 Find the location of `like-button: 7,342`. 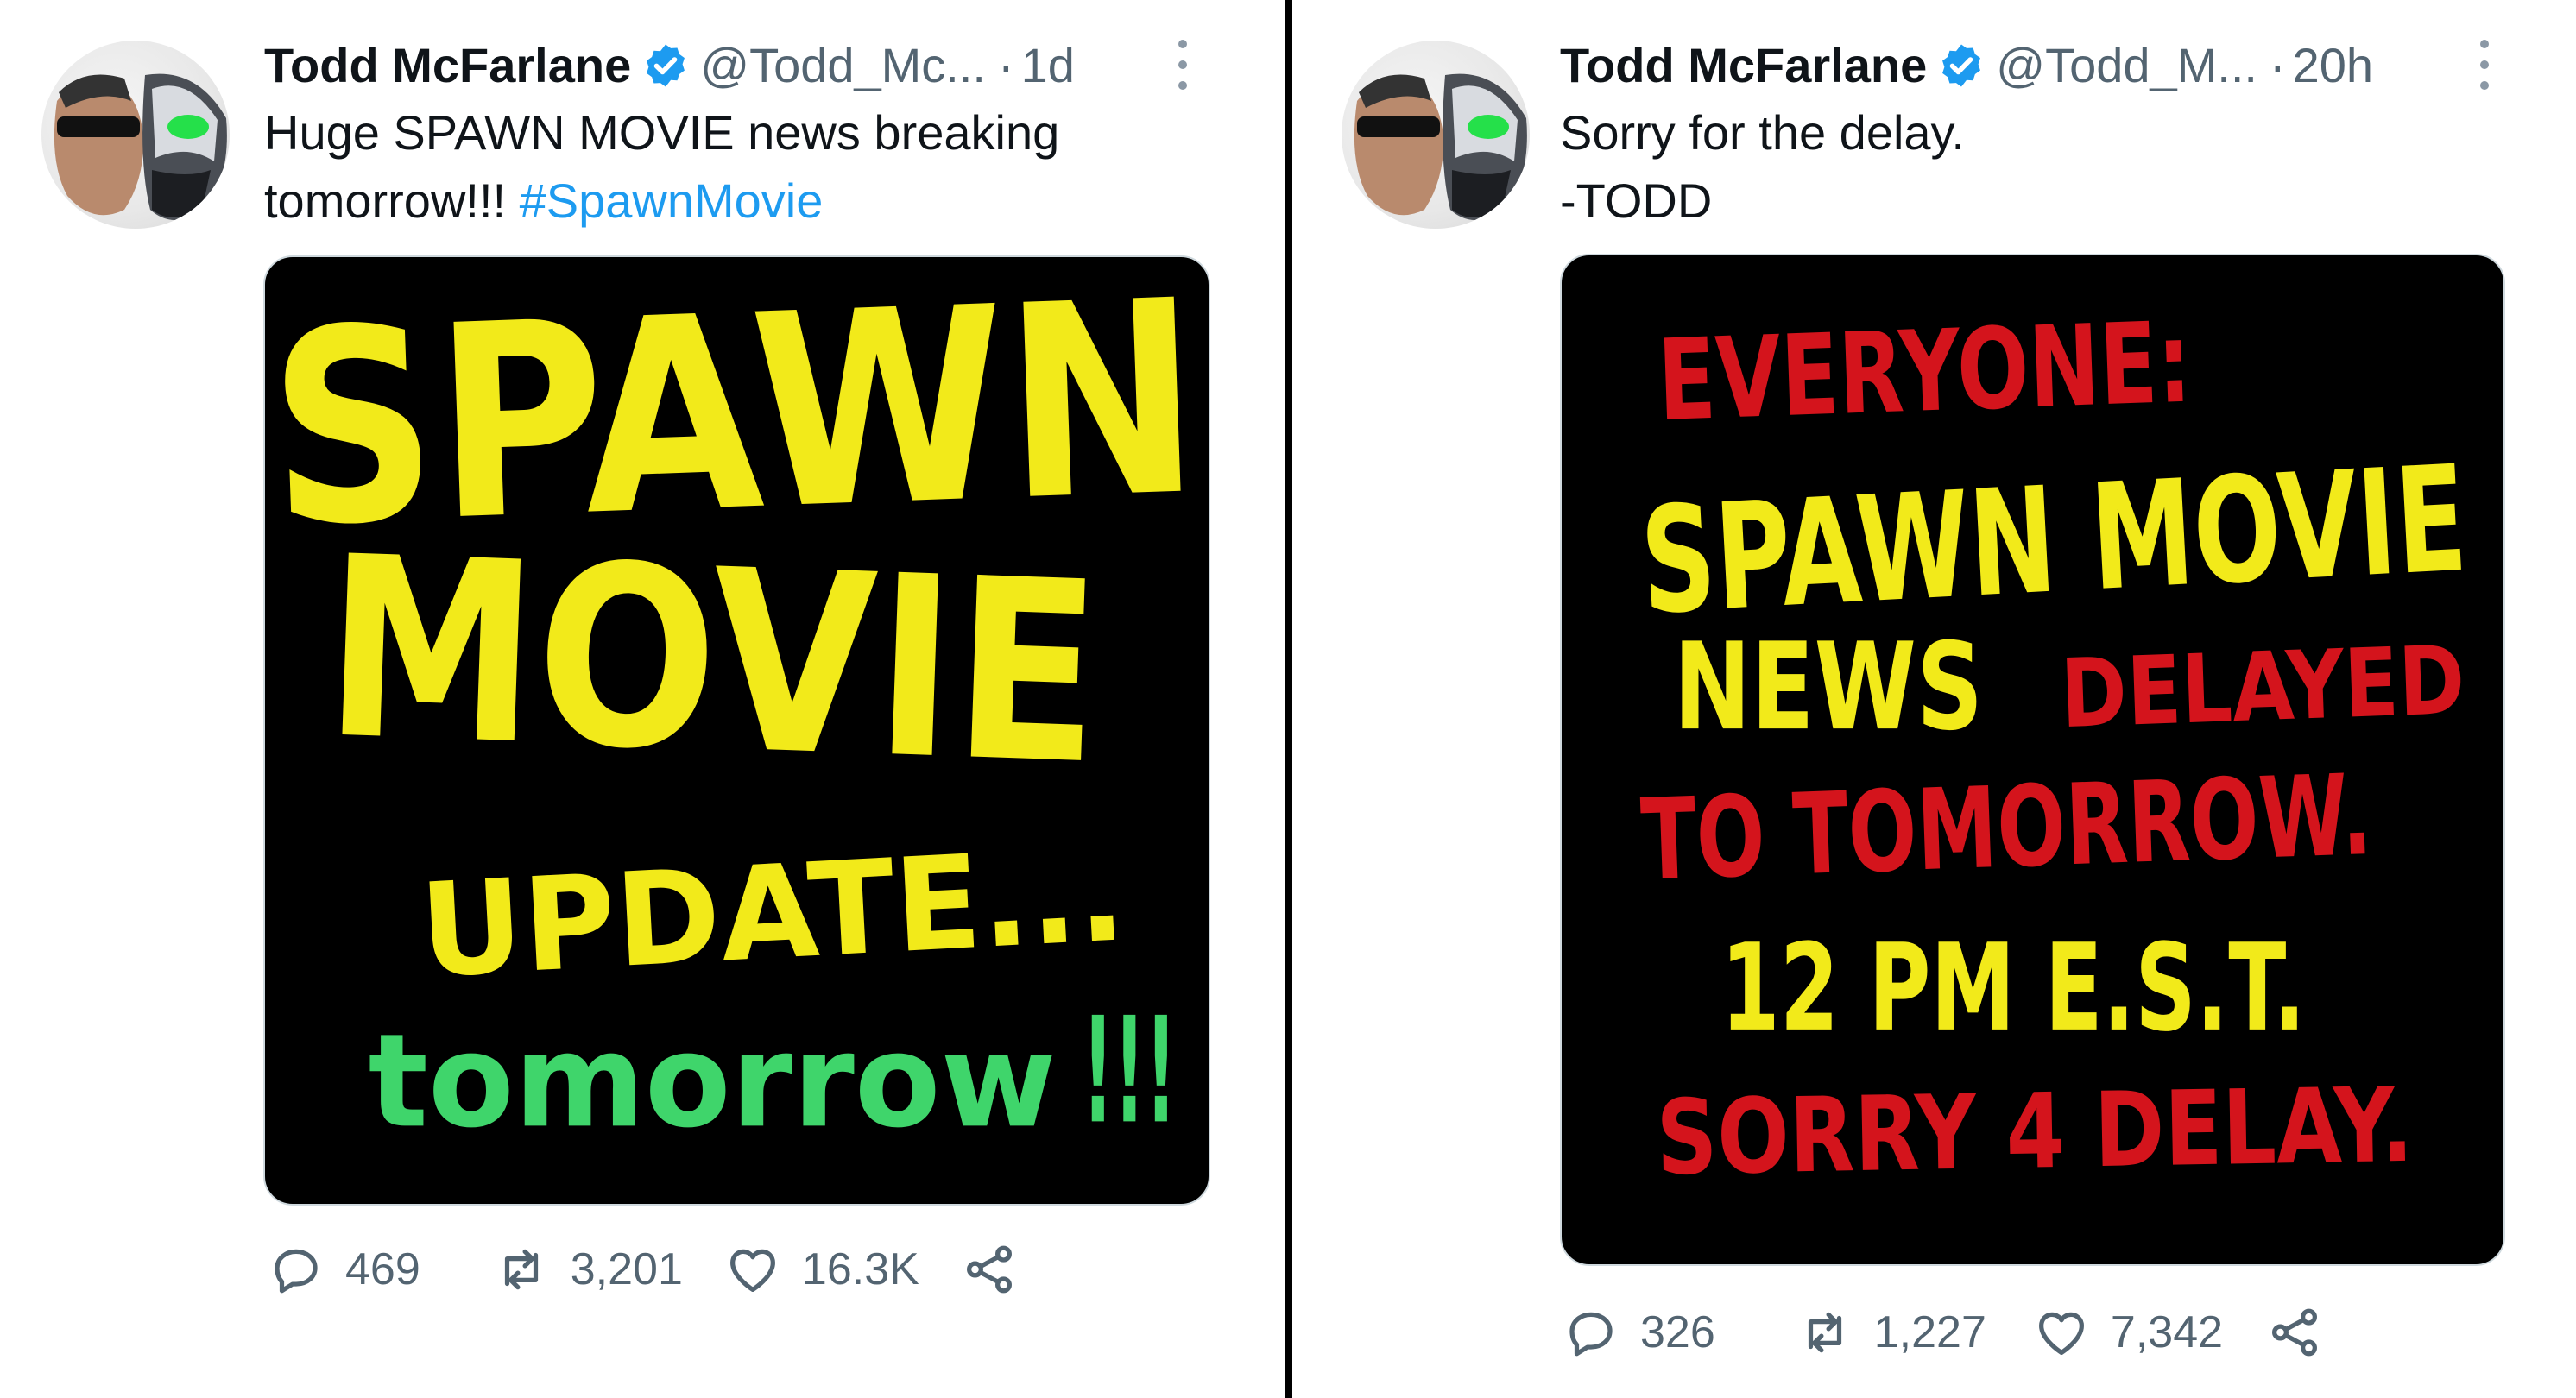

like-button: 7,342 is located at coordinates (2128, 1332).